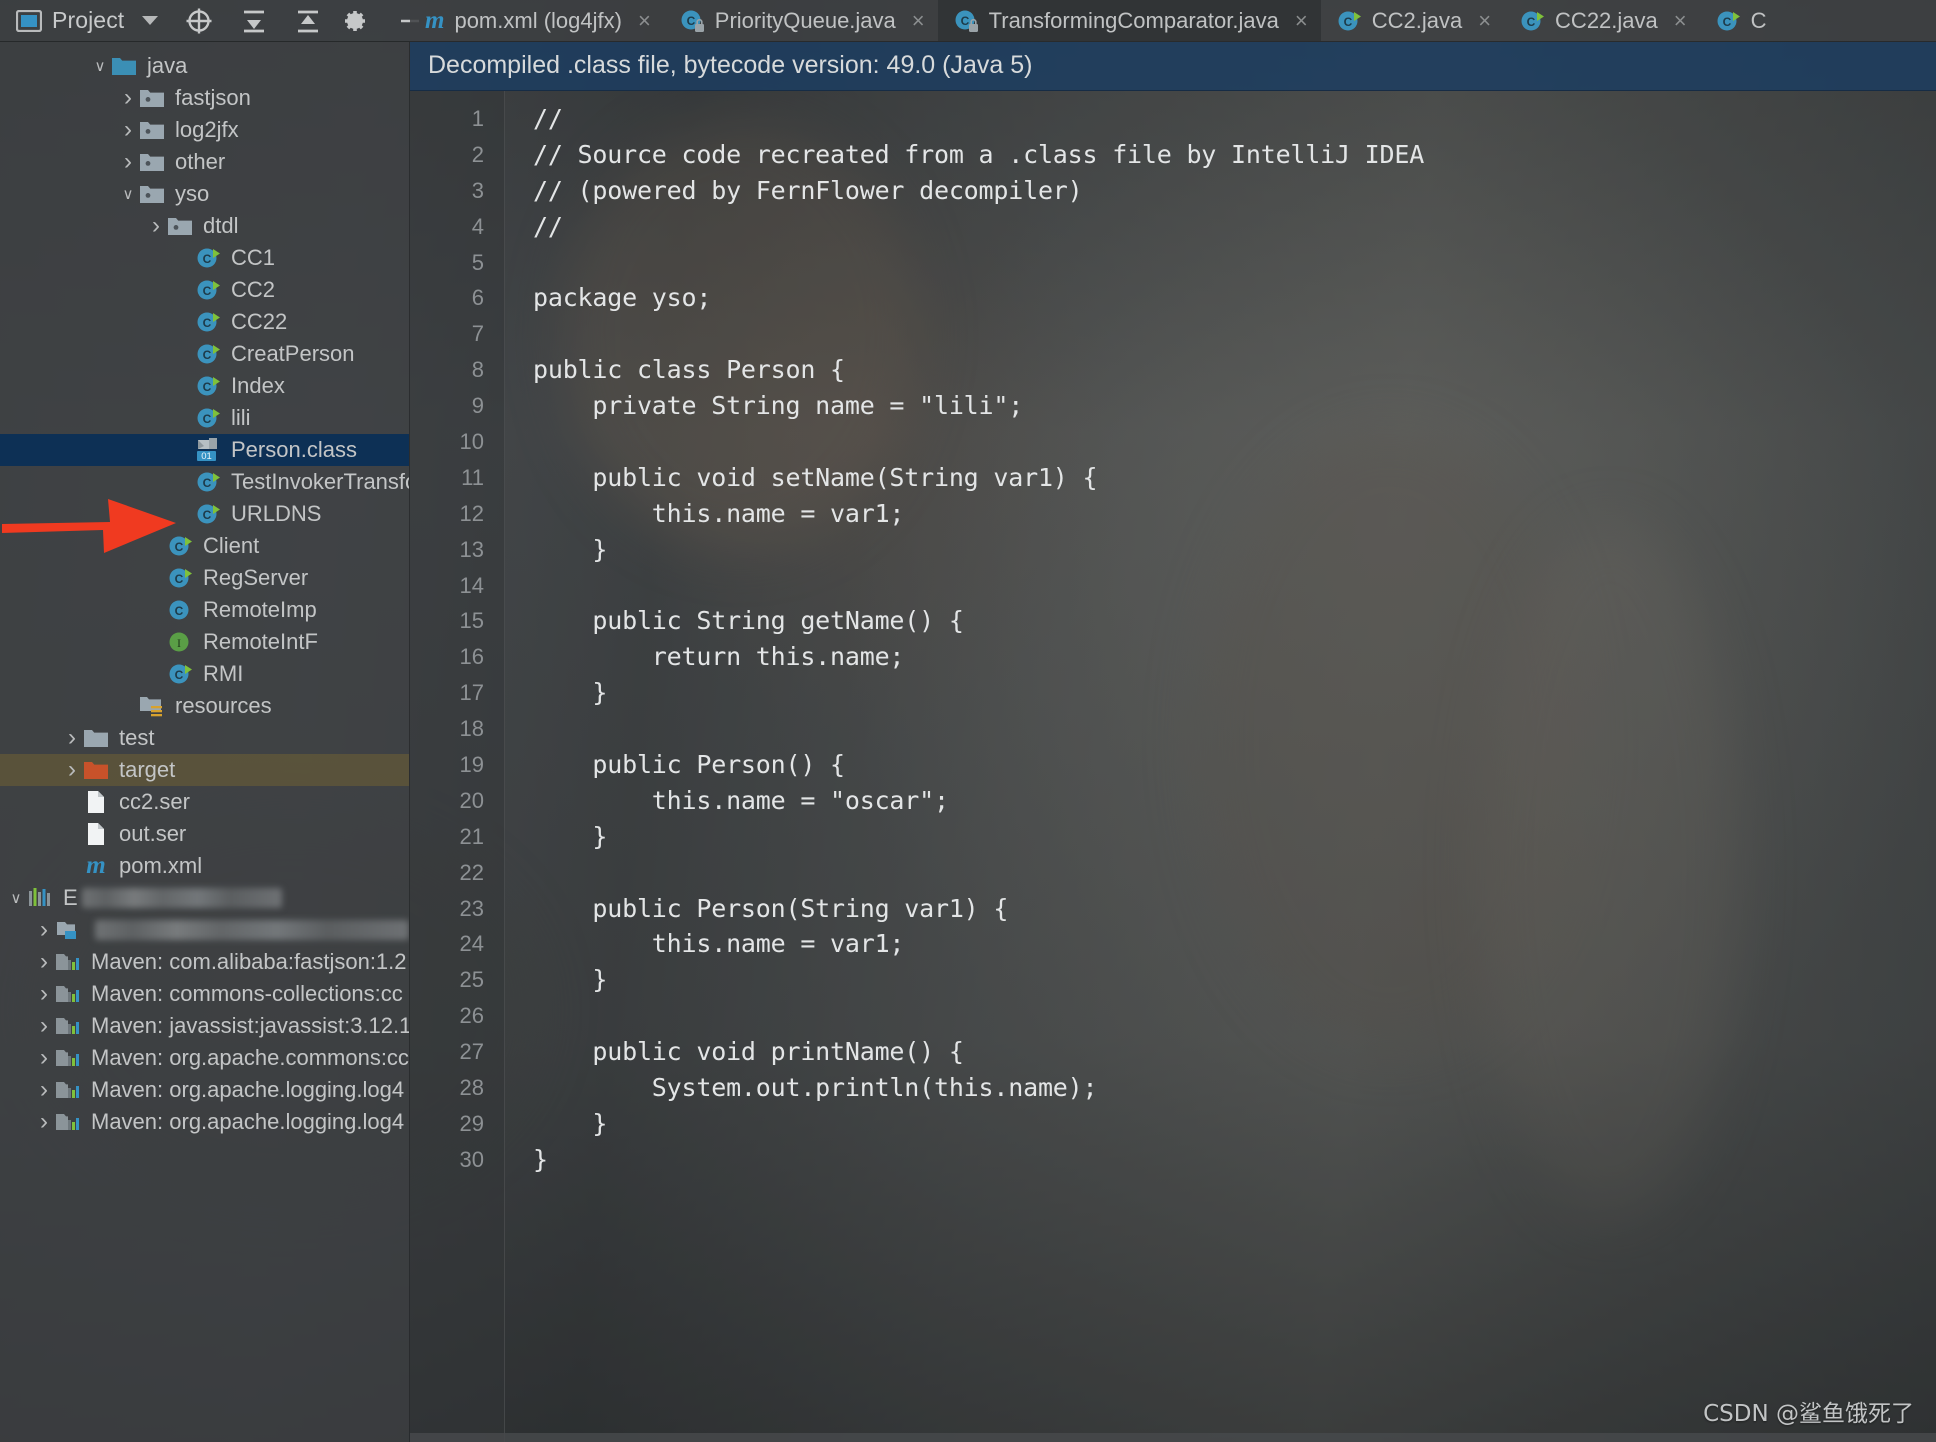 Image resolution: width=1936 pixels, height=1442 pixels. I want to click on tree-item: fastjson, so click(204, 98).